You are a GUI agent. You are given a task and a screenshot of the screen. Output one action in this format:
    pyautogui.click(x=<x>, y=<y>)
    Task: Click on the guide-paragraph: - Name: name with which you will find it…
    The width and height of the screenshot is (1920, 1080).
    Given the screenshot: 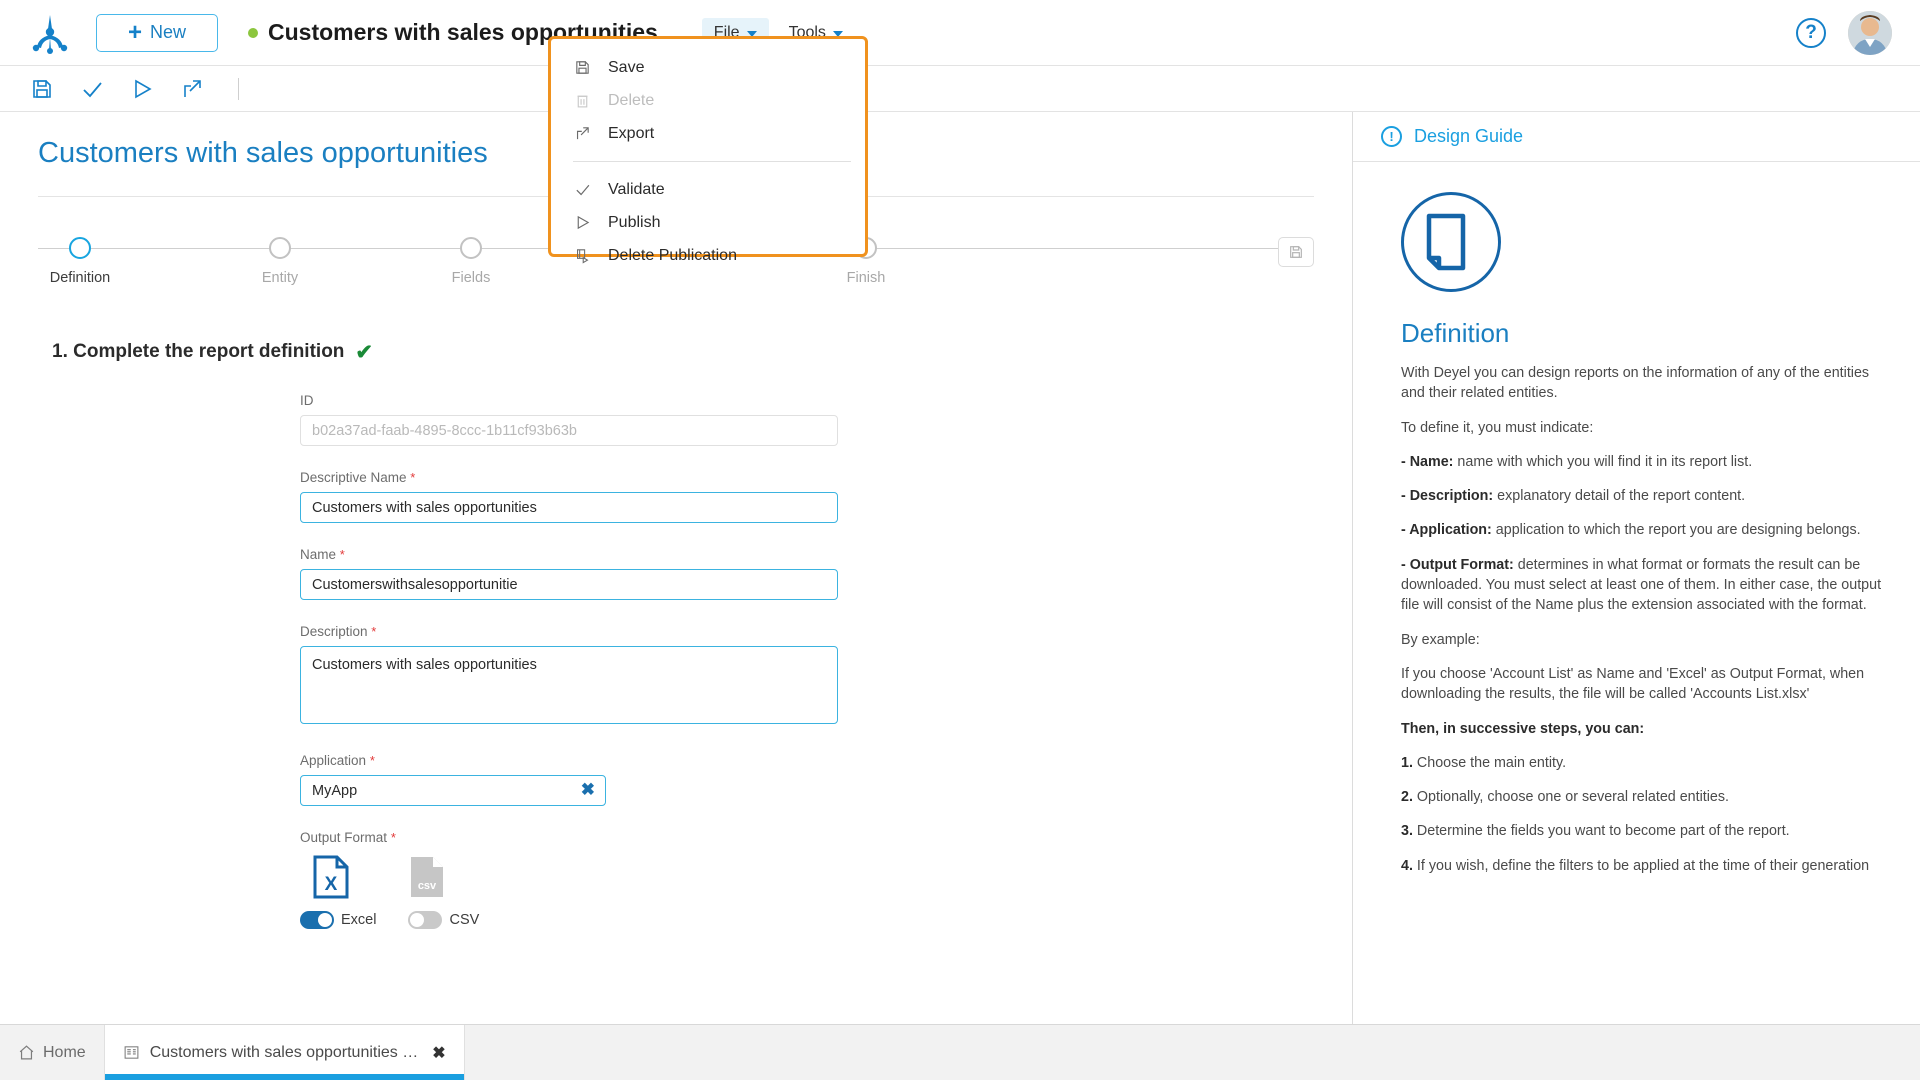 What is the action you would take?
    pyautogui.click(x=1645, y=462)
    